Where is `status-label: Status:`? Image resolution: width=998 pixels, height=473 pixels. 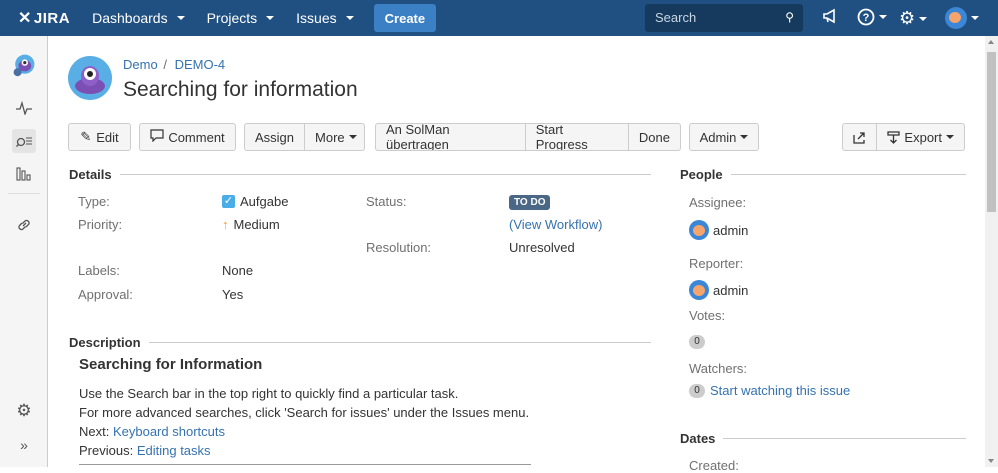
status-label: Status: is located at coordinates (386, 201).